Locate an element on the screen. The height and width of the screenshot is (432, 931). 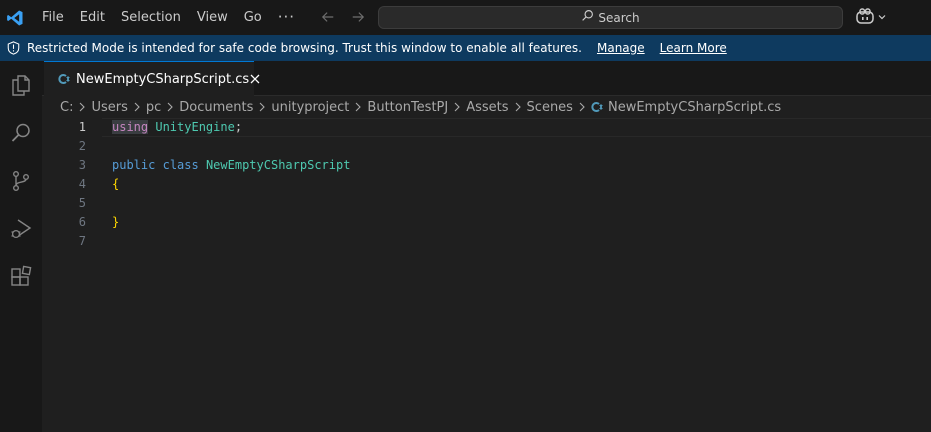
breadcrumb-item-drive: C: is located at coordinates (66, 107).